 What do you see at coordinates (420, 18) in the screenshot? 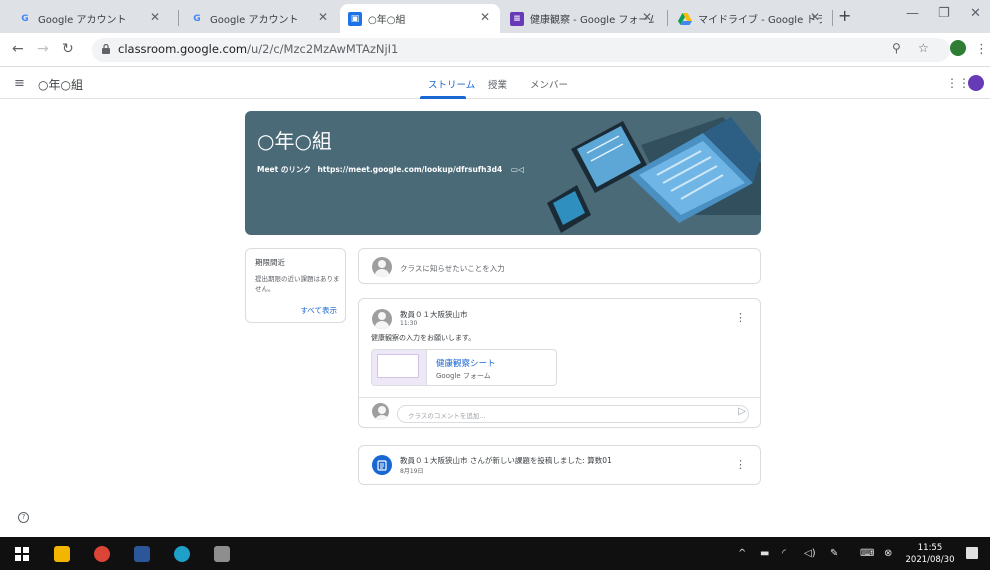
I see `browser-tab-active: ▣ ○年○組 ✕` at bounding box center [420, 18].